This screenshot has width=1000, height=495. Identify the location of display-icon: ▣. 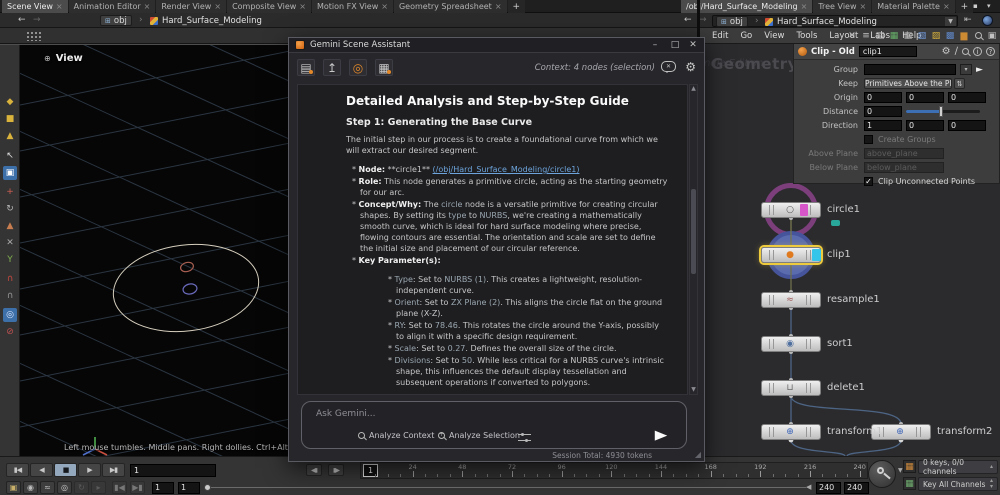
(992, 35).